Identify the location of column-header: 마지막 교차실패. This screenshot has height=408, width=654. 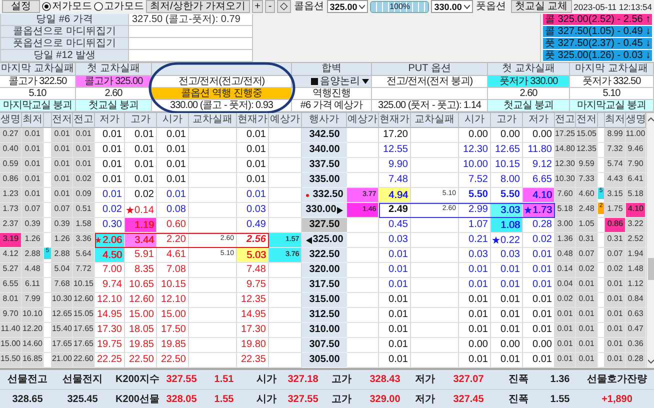
(38, 69).